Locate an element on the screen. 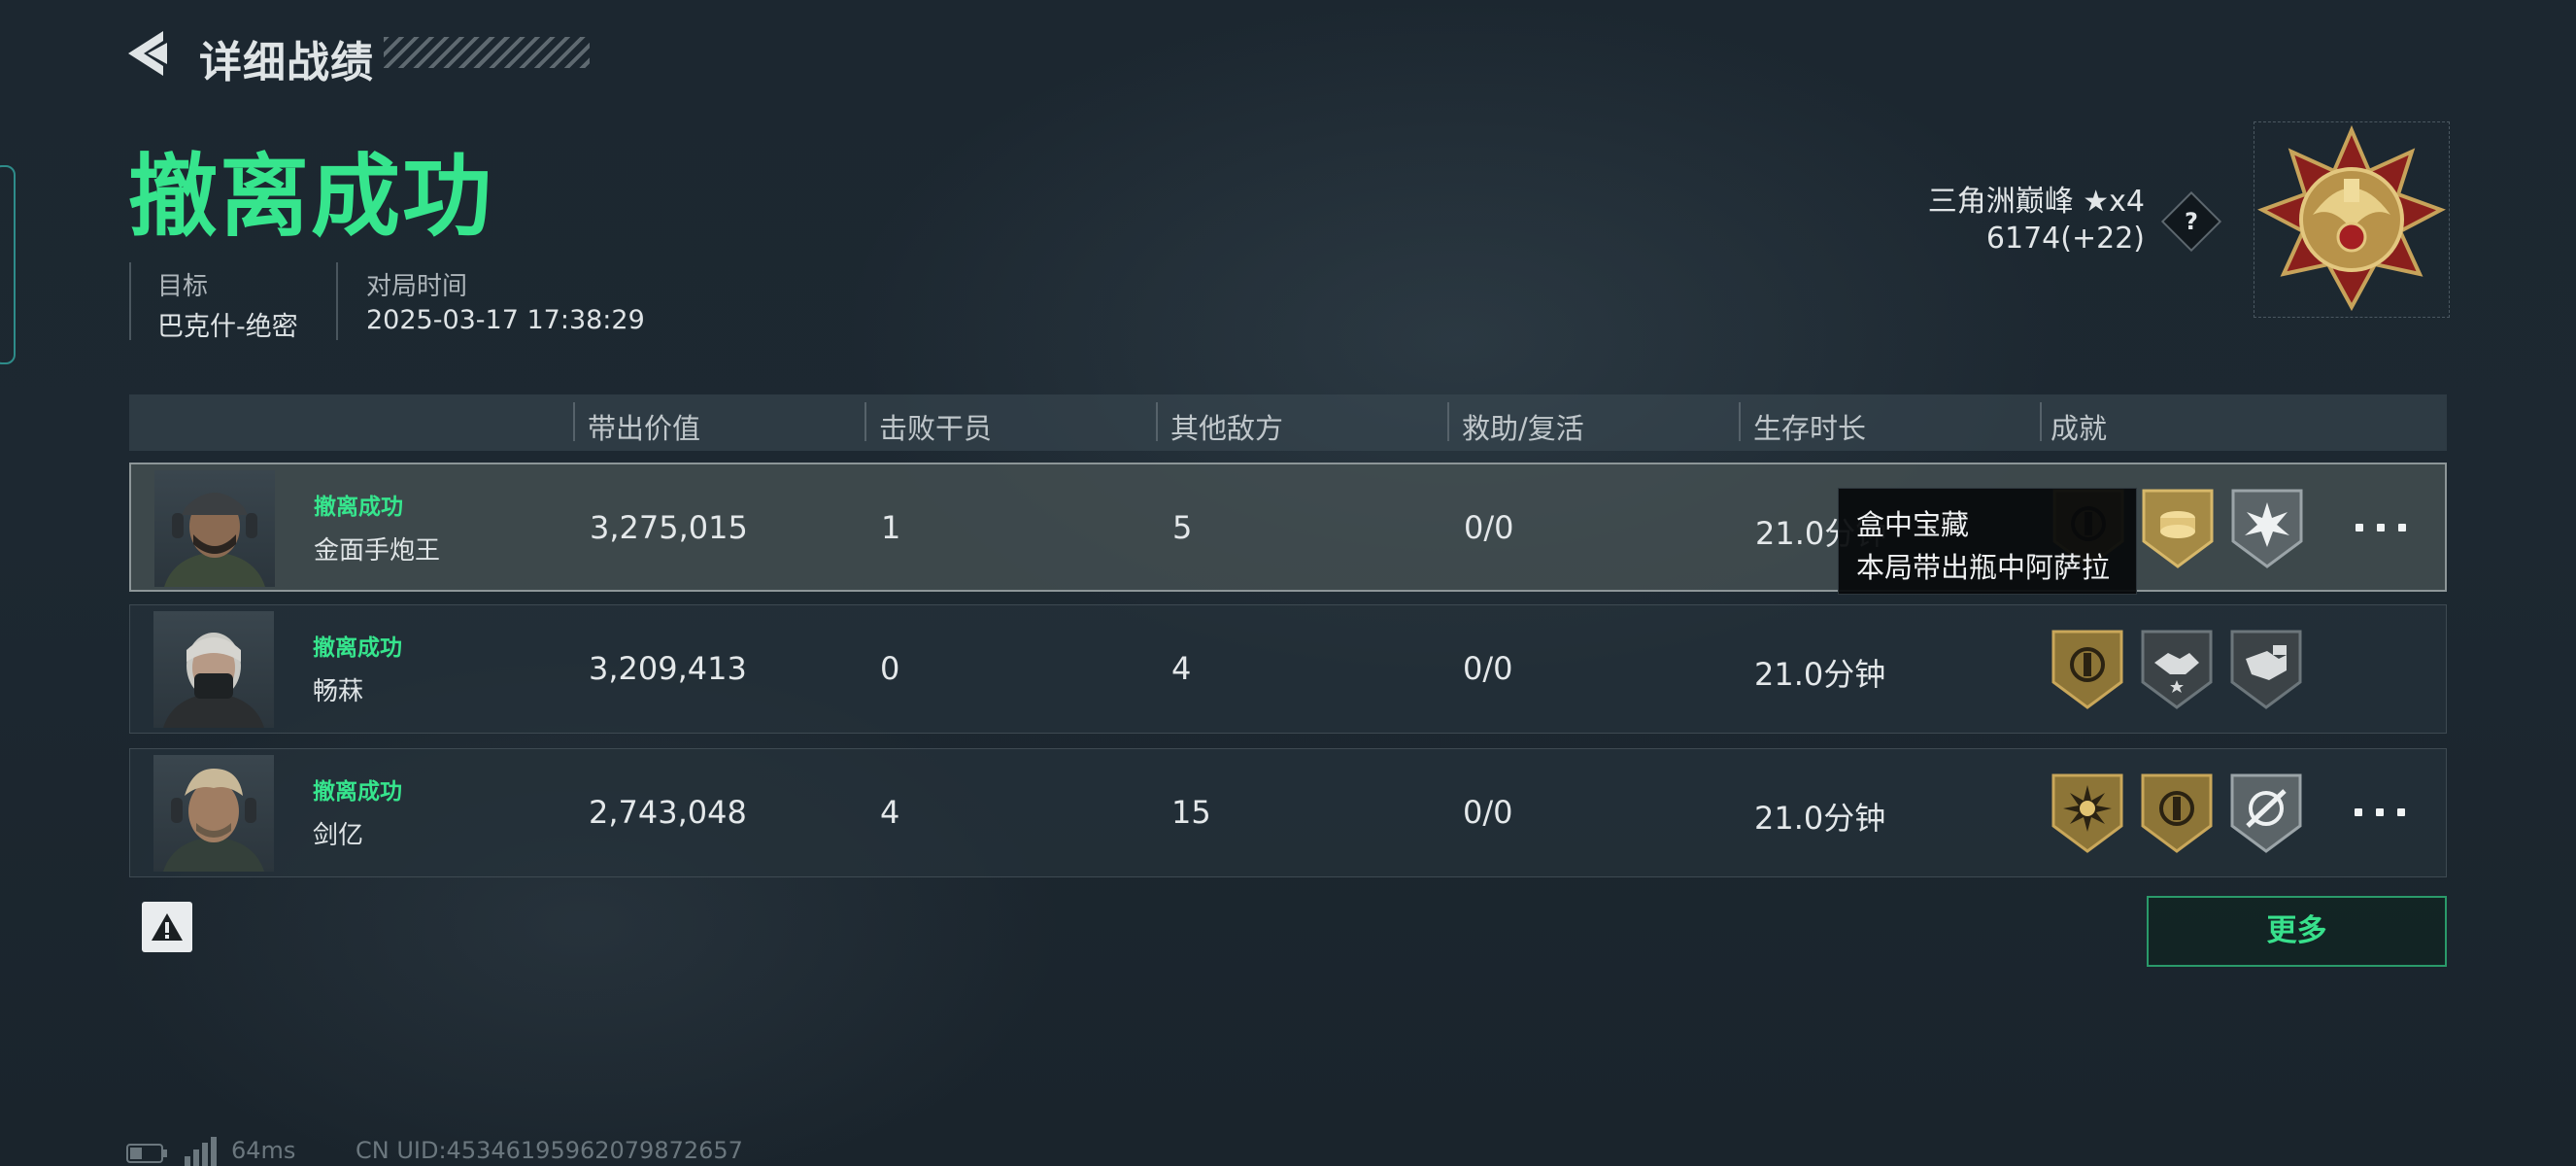 The image size is (2576, 1166). table-header: 带出价值 击败干员 其他敌方 救助/复活 生存时长 成就 is located at coordinates (1288, 422).